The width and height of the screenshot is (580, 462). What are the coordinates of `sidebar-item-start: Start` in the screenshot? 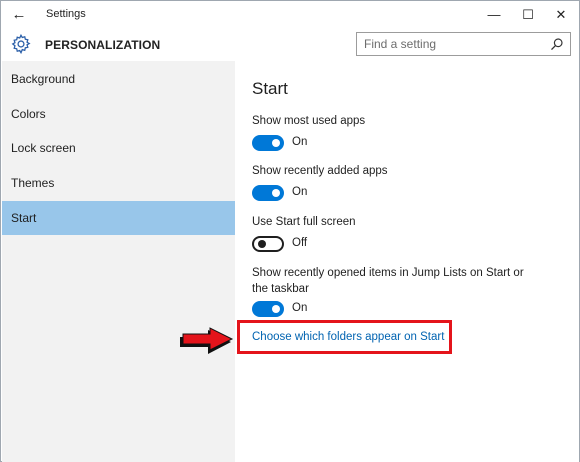 It's located at (118, 218).